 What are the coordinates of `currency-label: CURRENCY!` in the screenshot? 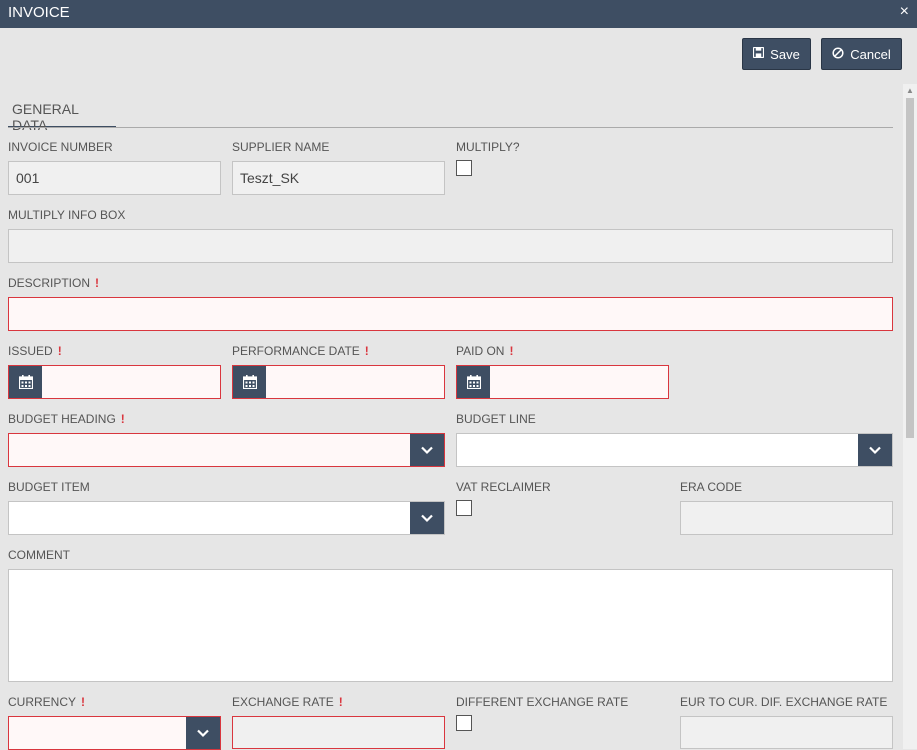 It's located at (46, 702).